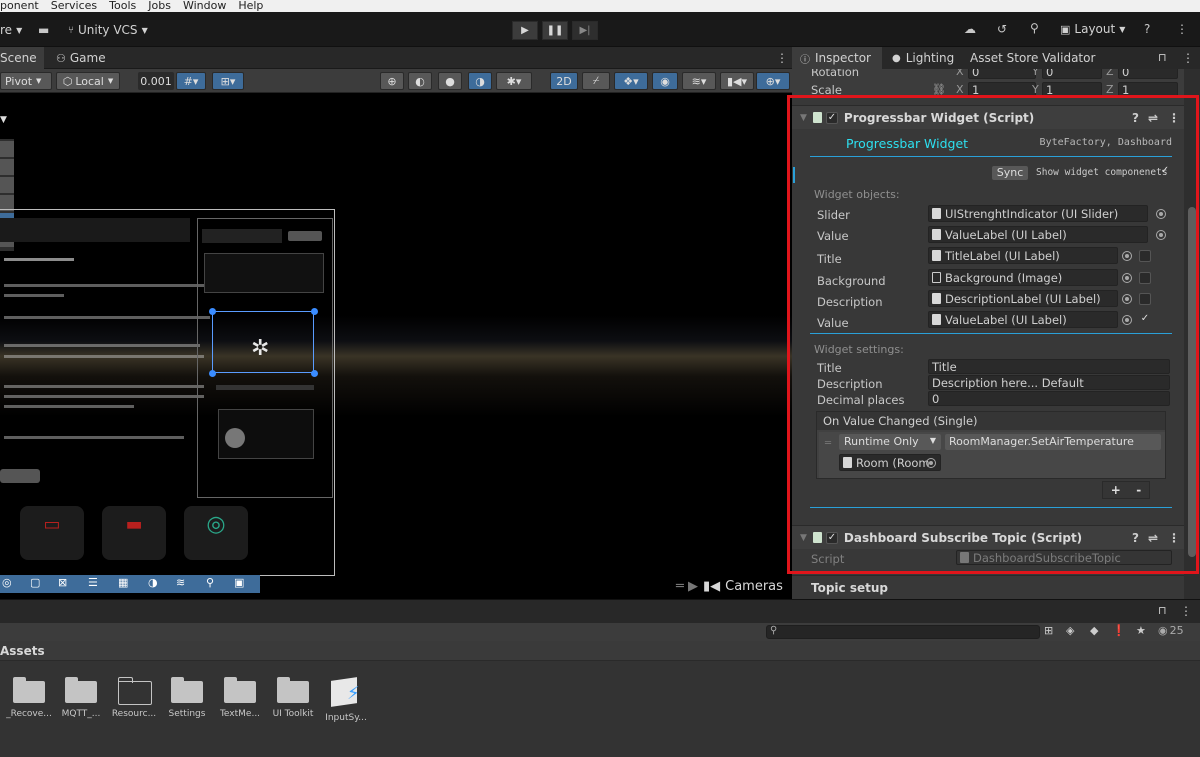 This screenshot has width=1200, height=757. What do you see at coordinates (7, 167) in the screenshot?
I see `move-tool-icon` at bounding box center [7, 167].